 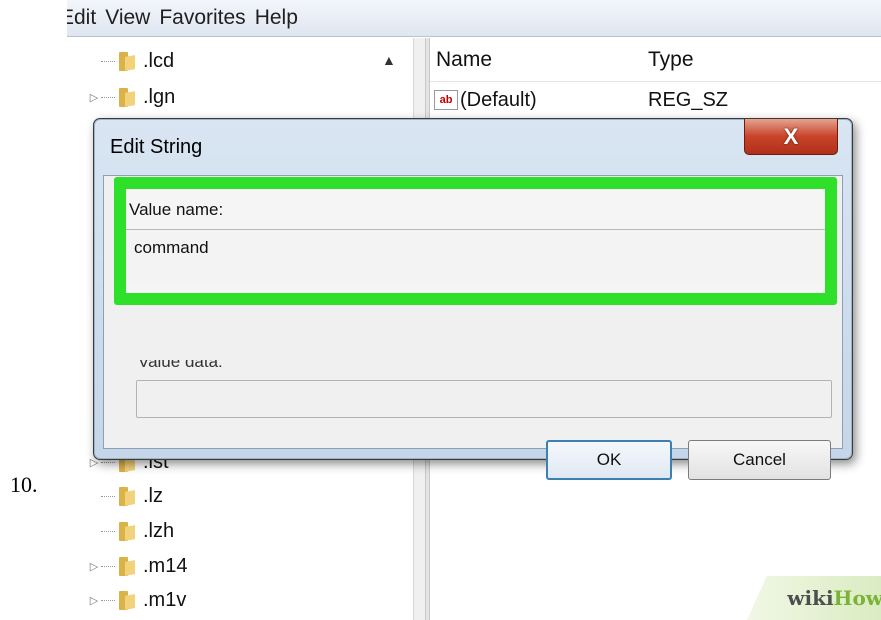 I want to click on tree-item: .lz, so click(x=125, y=496).